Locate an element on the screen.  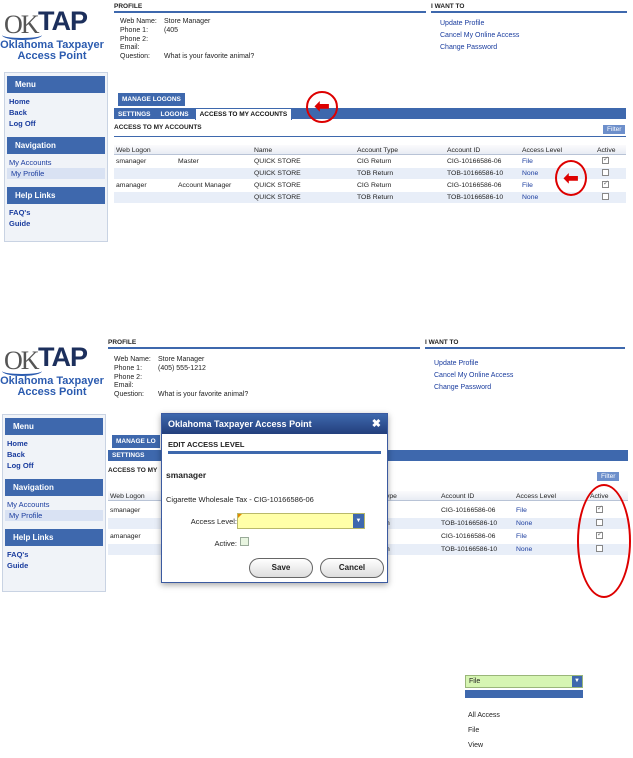
required-flag-icon is located at coordinates (240, 516).